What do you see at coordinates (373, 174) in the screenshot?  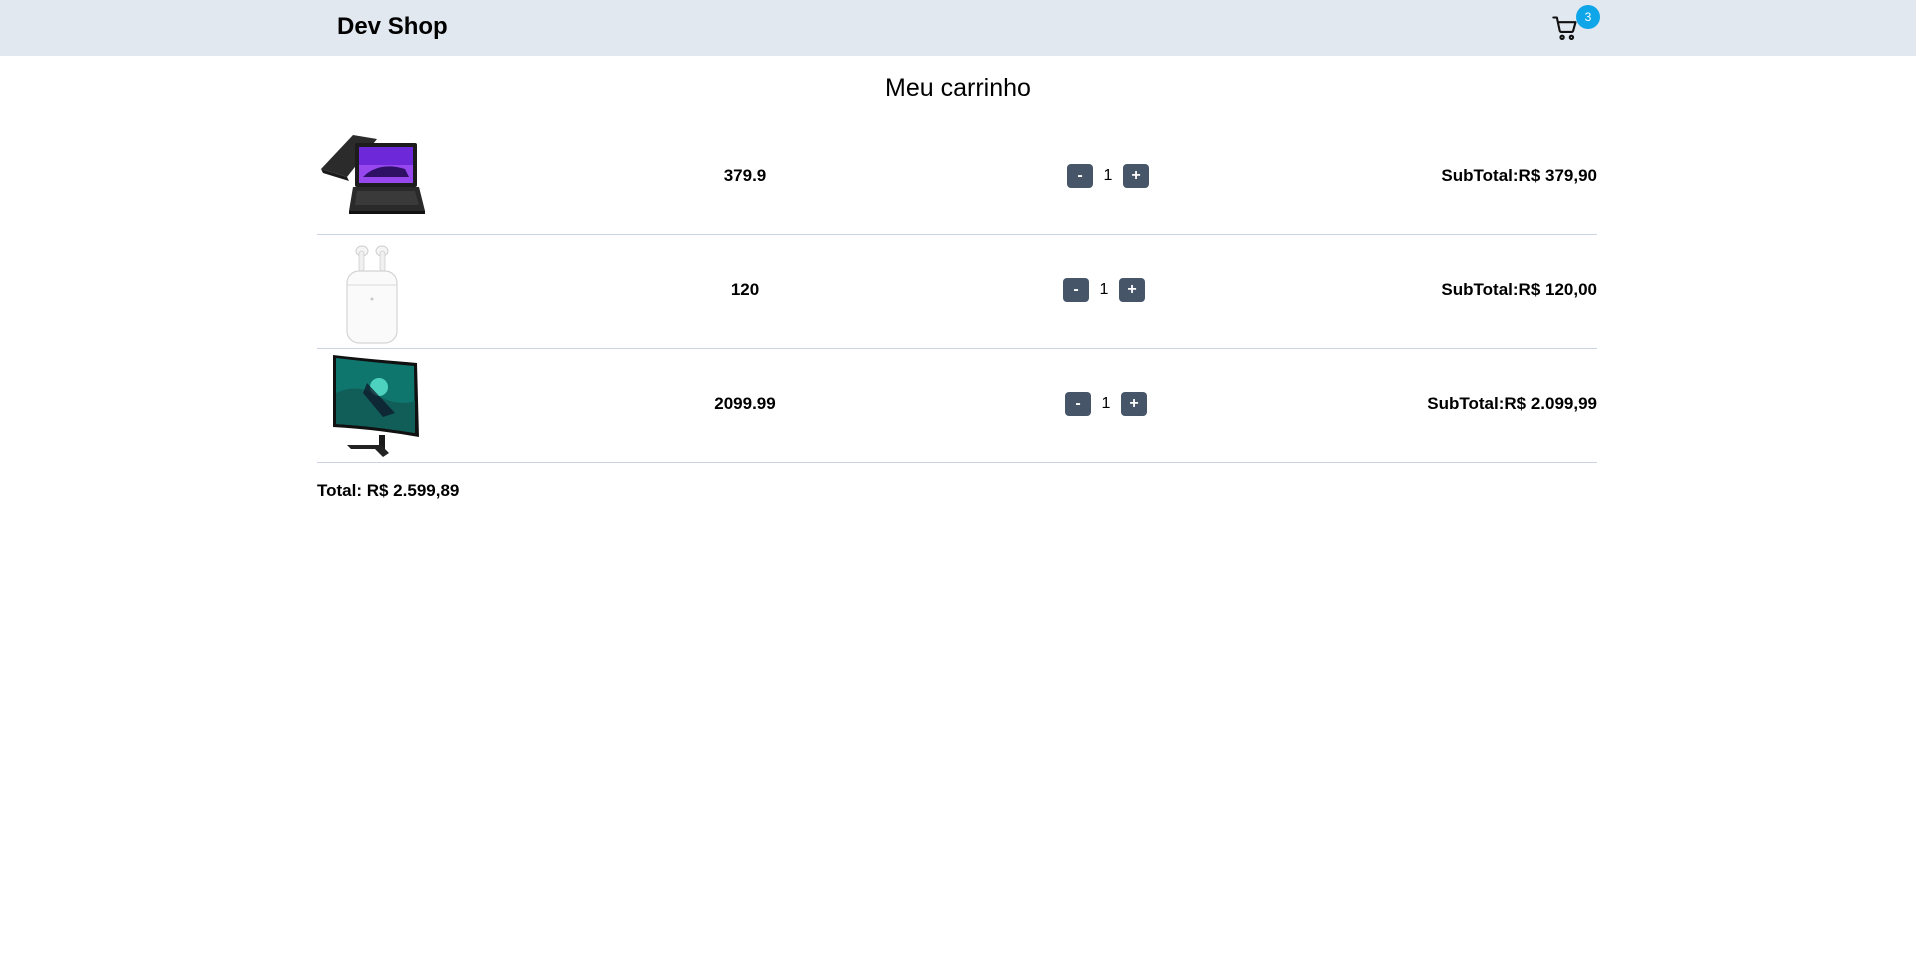 I see `laptop-product-image` at bounding box center [373, 174].